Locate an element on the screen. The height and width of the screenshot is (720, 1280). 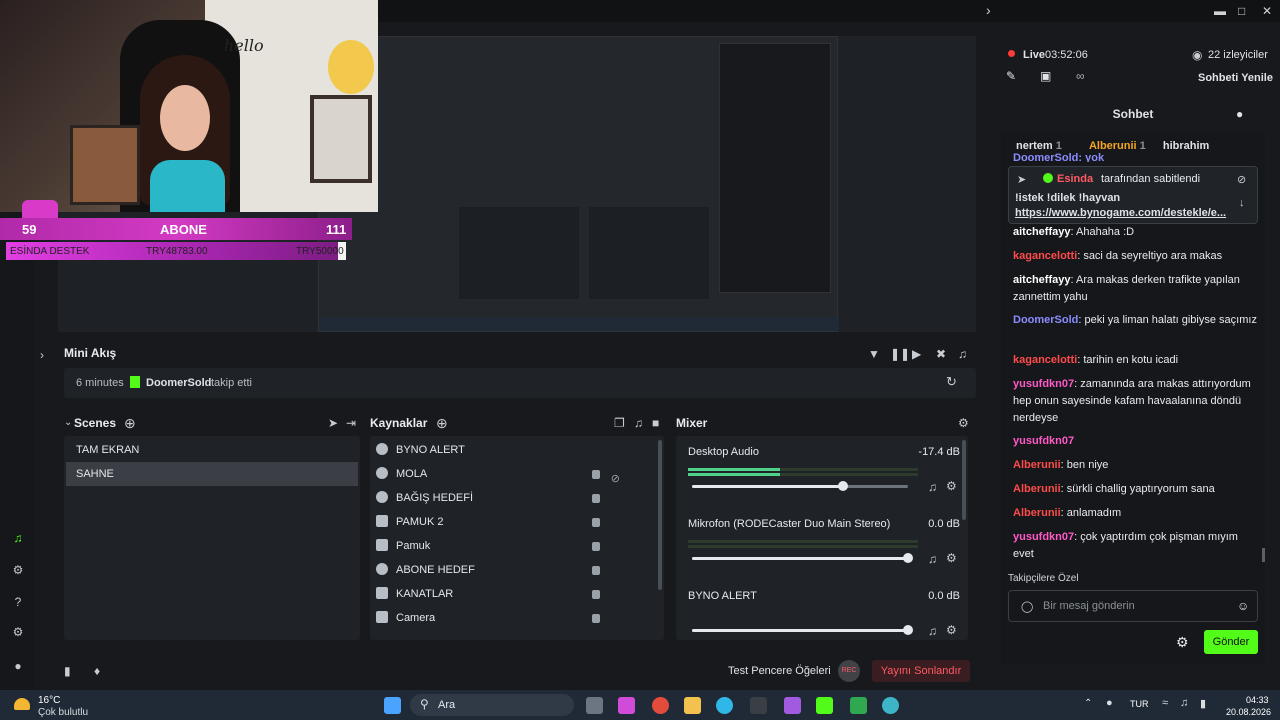
battery-icon: ▮ is located at coordinates (1203, 703).